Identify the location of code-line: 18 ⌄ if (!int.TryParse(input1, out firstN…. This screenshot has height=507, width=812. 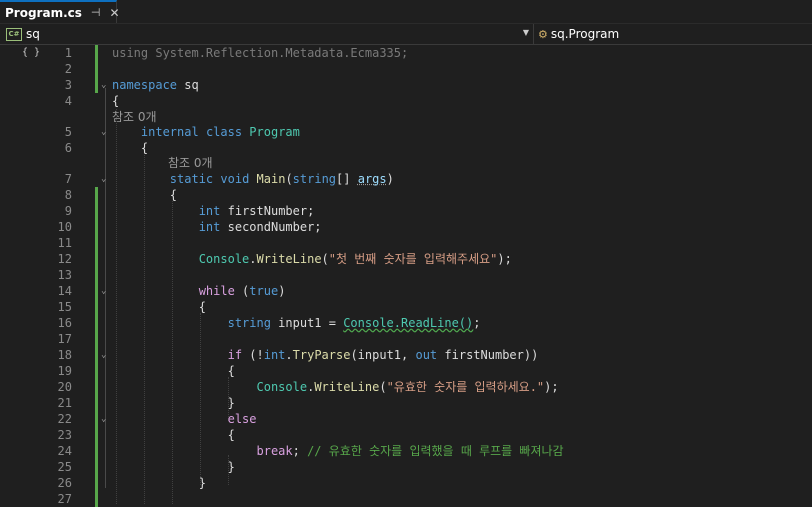
(406, 355).